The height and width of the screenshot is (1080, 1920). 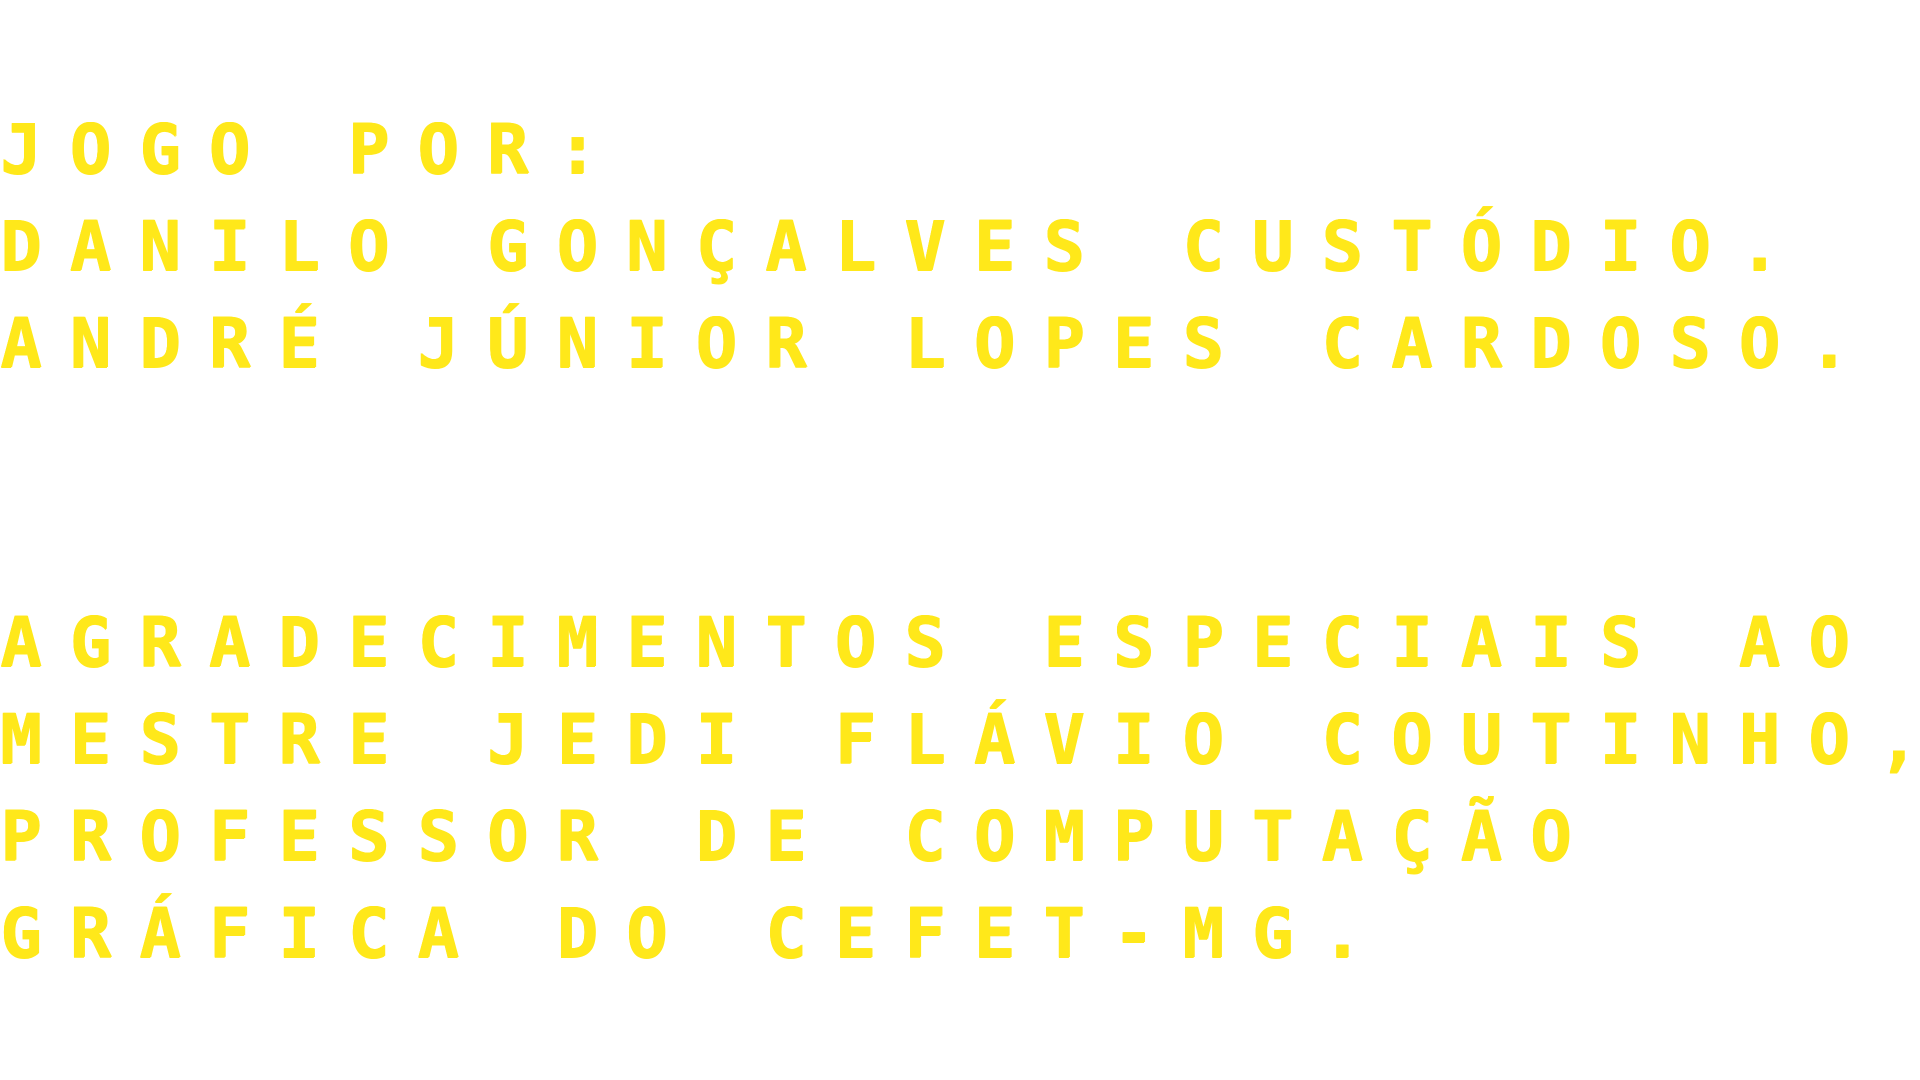 I want to click on thanks-line: AGRADECIMENTOS ESPECIAIS AO, so click(x=939, y=643).